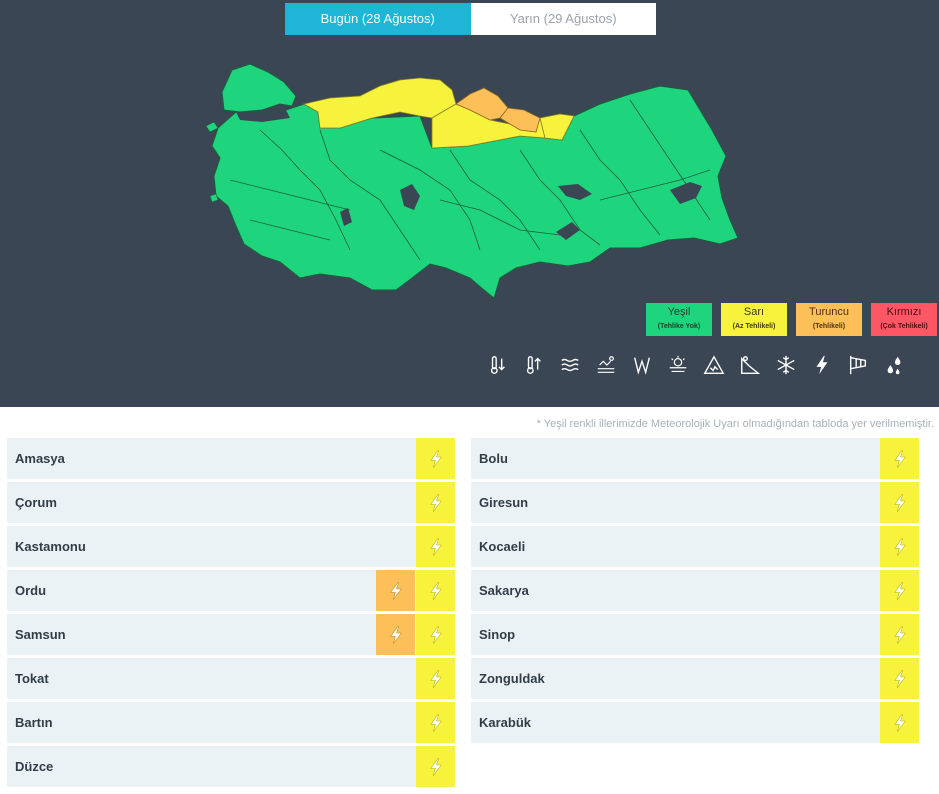 This screenshot has width=939, height=794. I want to click on province-row: Ordu, so click(231, 590).